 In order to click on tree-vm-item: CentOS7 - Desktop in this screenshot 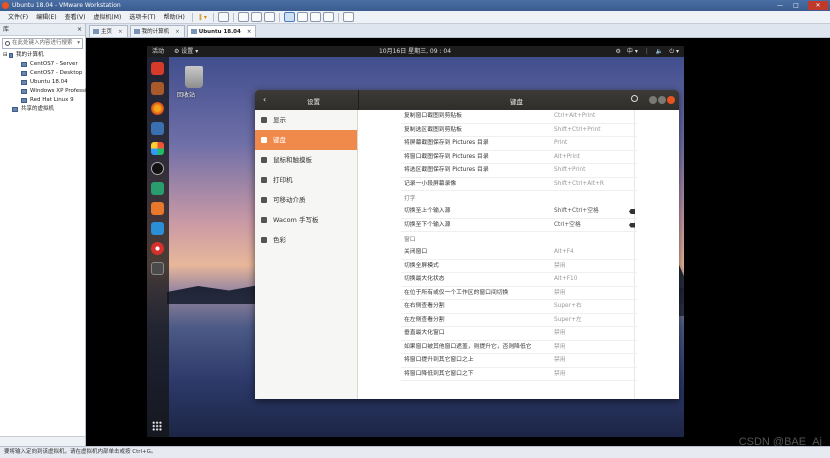, I will do `click(42, 73)`.